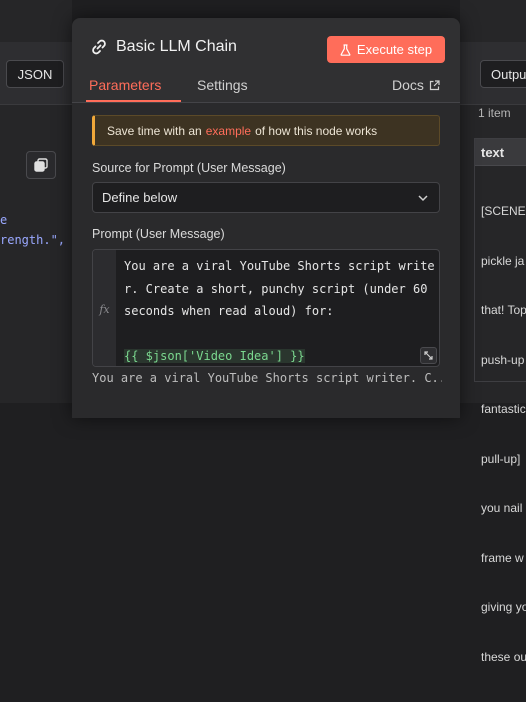 The image size is (526, 702). I want to click on source-prompt-select: Define below, so click(266, 197).